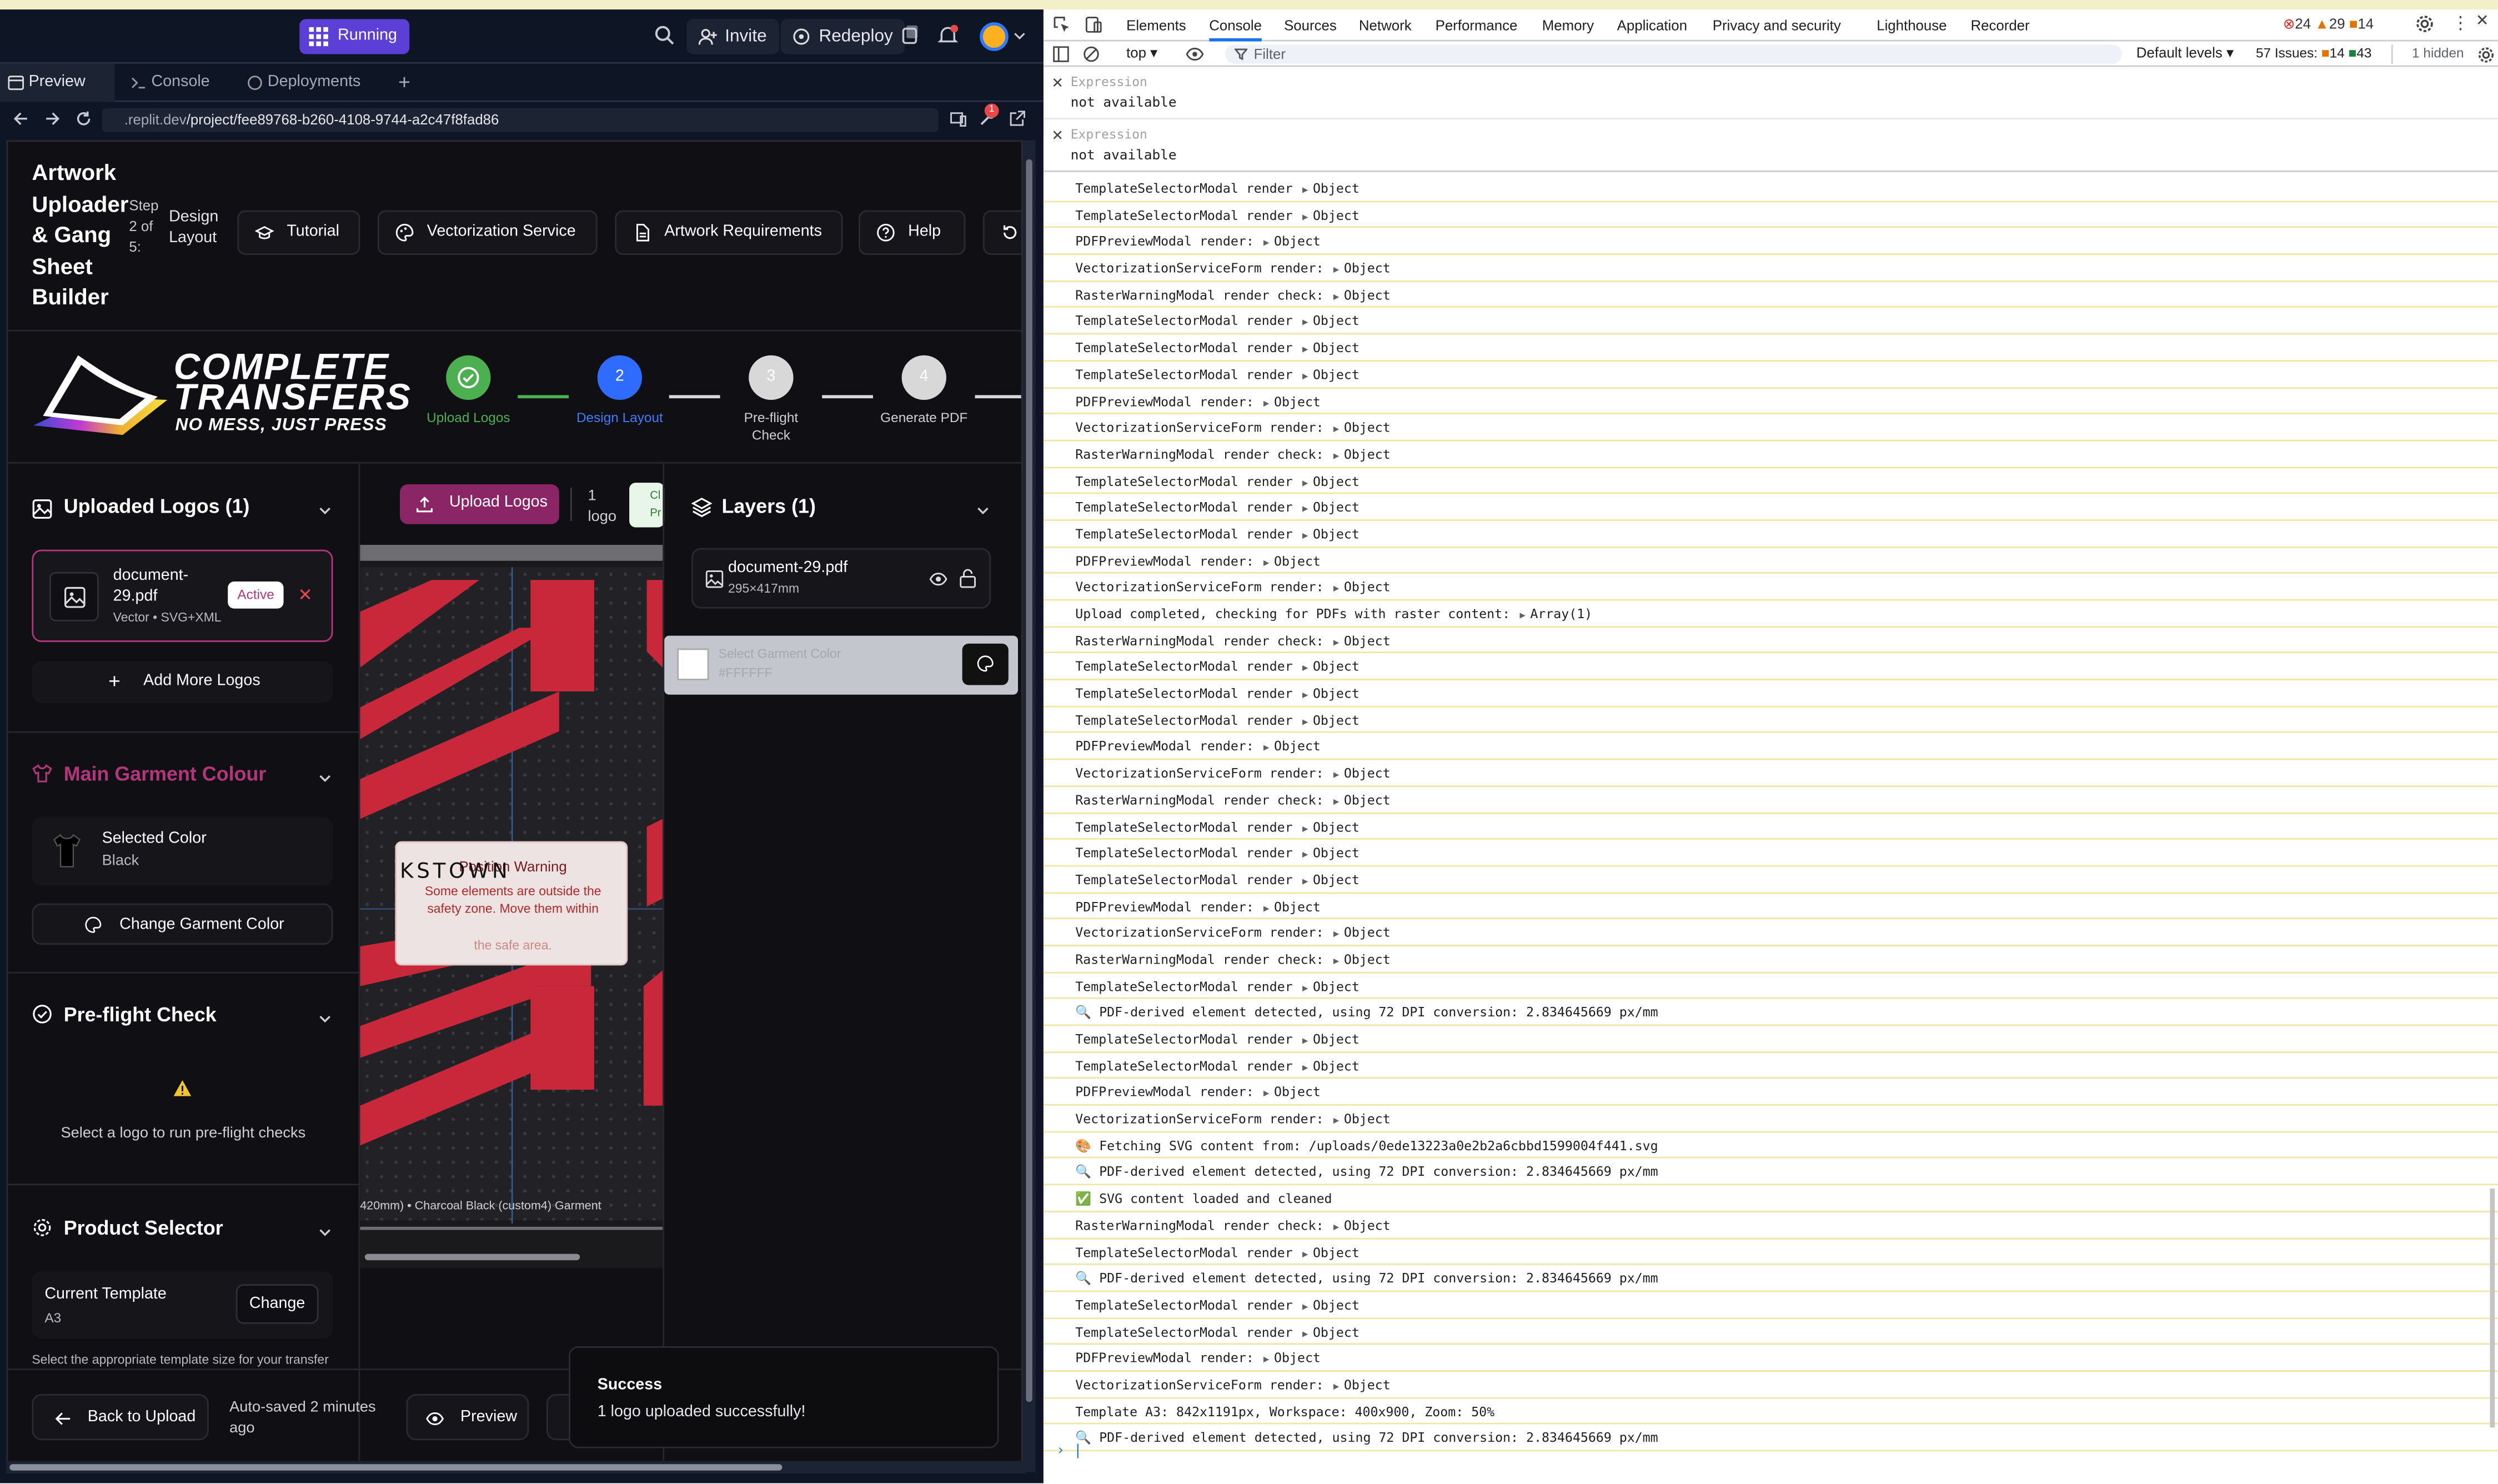 The height and width of the screenshot is (1484, 2498). What do you see at coordinates (298, 232) in the screenshot?
I see `tutorial-button: Tutorial` at bounding box center [298, 232].